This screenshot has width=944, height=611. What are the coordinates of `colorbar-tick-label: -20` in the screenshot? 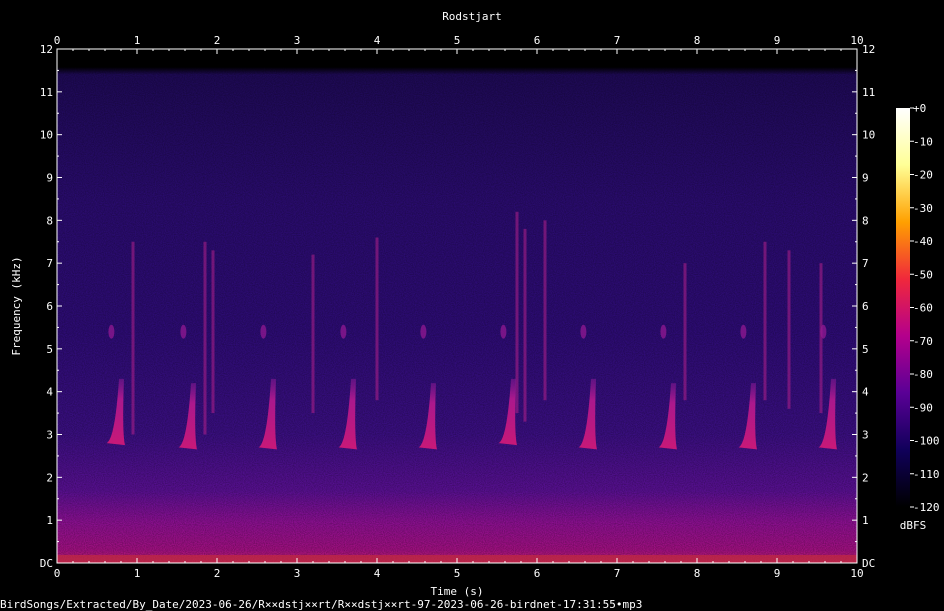 It's located at (923, 175).